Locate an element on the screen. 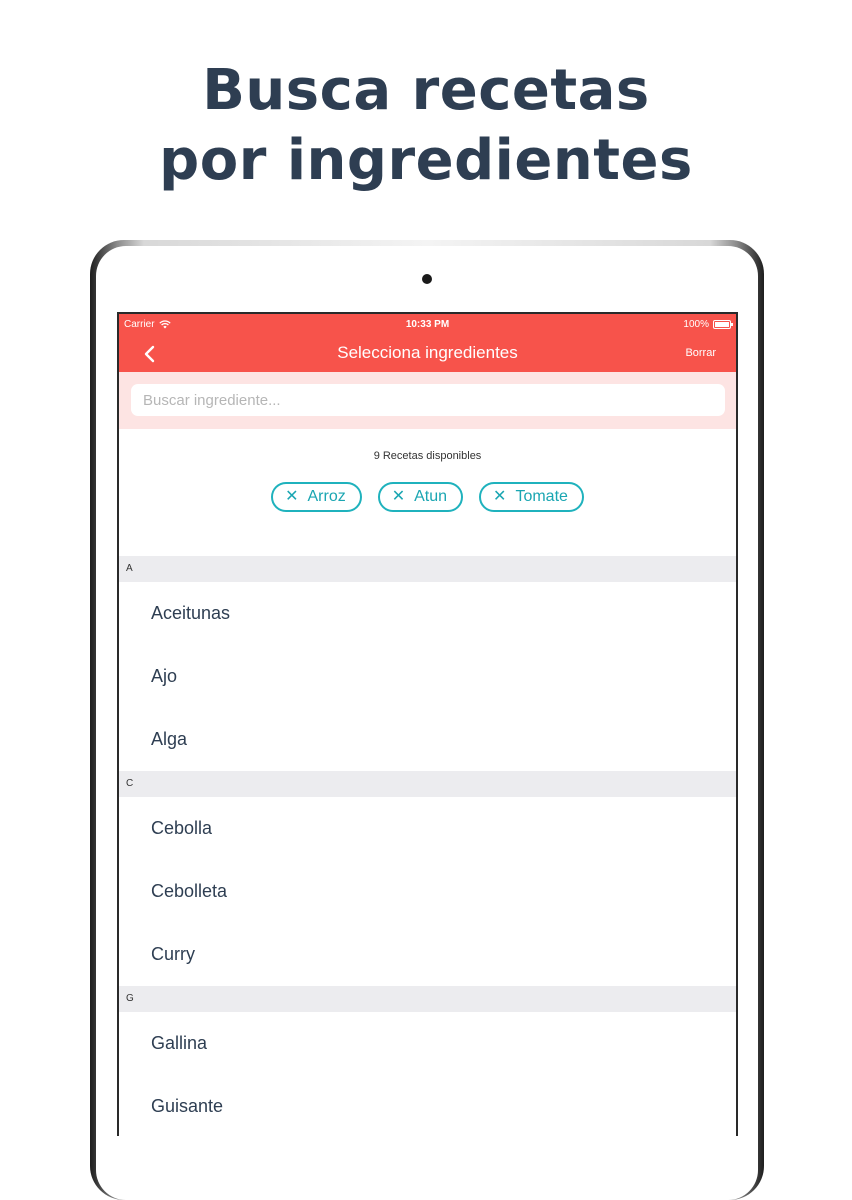 The height and width of the screenshot is (1200, 852). status-time: 10:33 PM is located at coordinates (427, 324).